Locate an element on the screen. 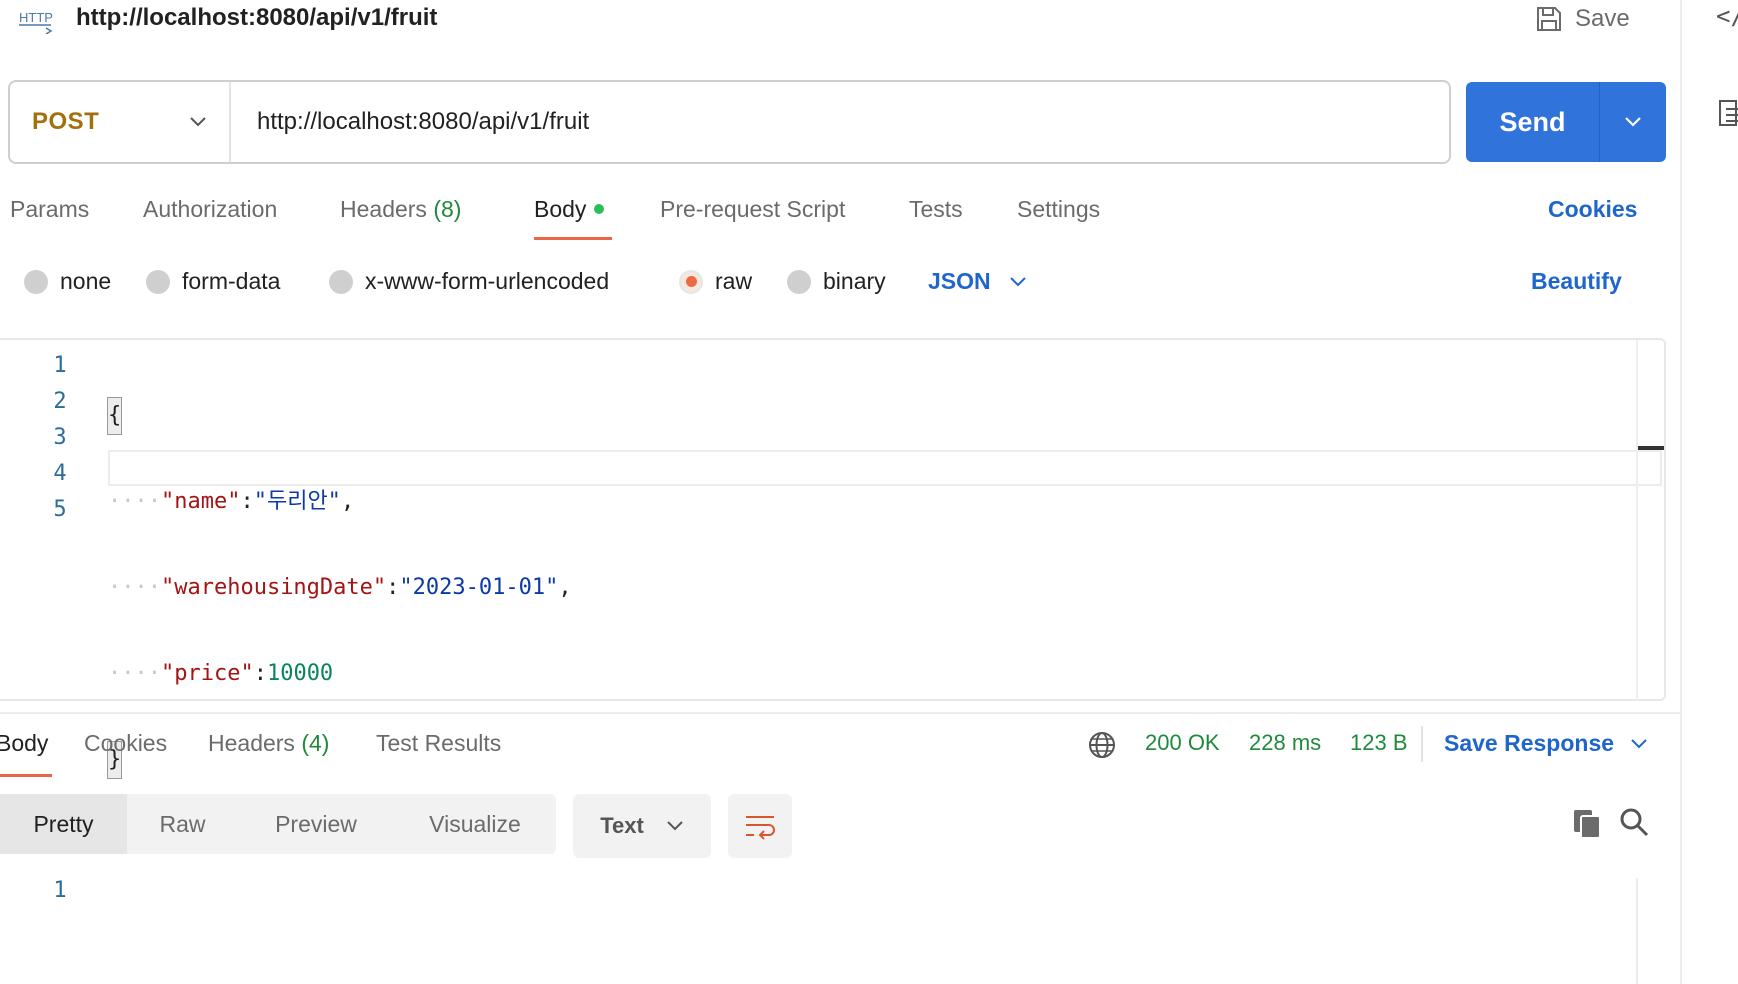 The width and height of the screenshot is (1738, 984). response-tab-headers: Headers (4) is located at coordinates (268, 743).